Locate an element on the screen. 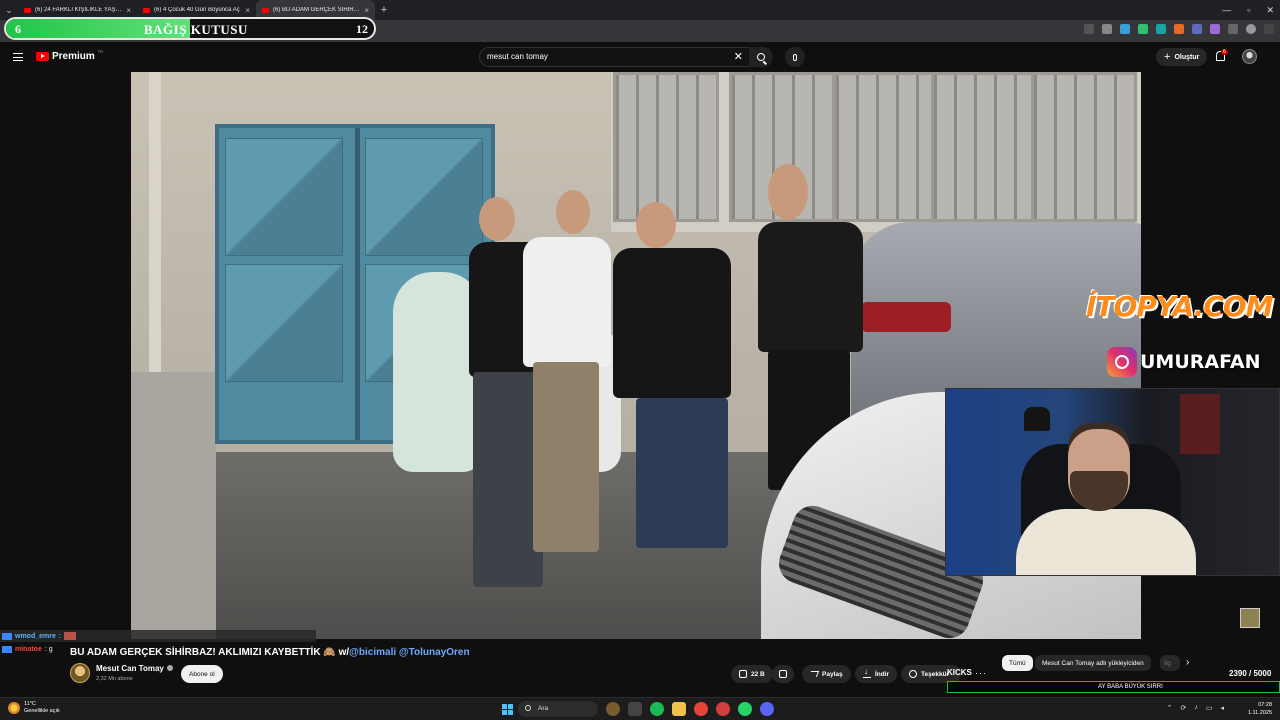  donation-goal: 12 is located at coordinates (362, 29).